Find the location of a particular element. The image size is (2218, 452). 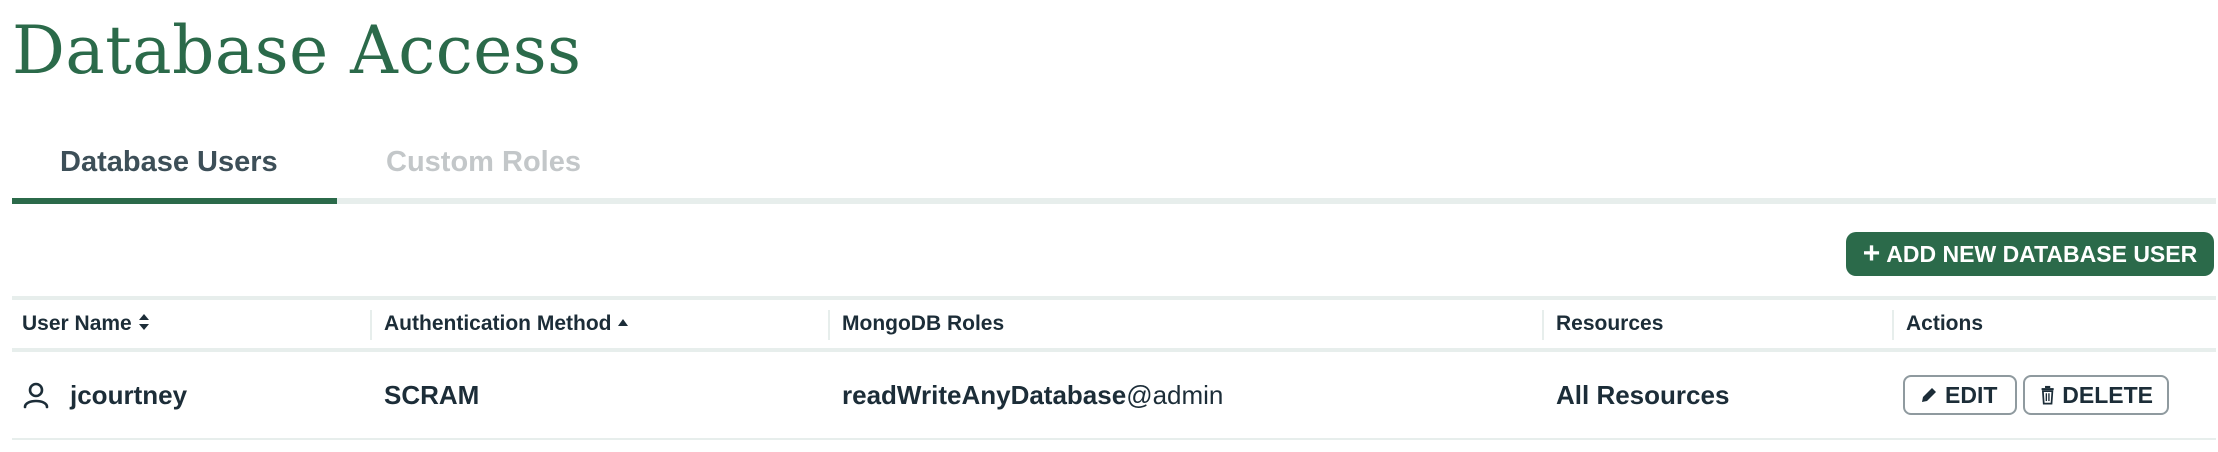

column-label: Resources is located at coordinates (1610, 323).